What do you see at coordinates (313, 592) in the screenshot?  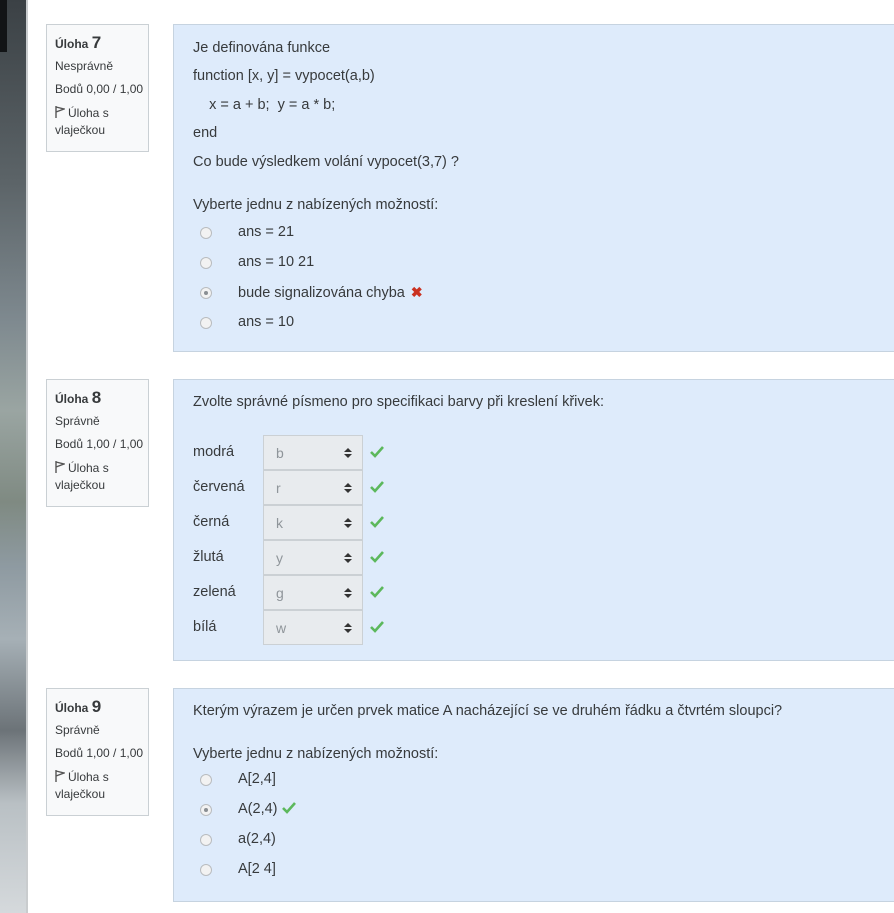 I see `match-select: g` at bounding box center [313, 592].